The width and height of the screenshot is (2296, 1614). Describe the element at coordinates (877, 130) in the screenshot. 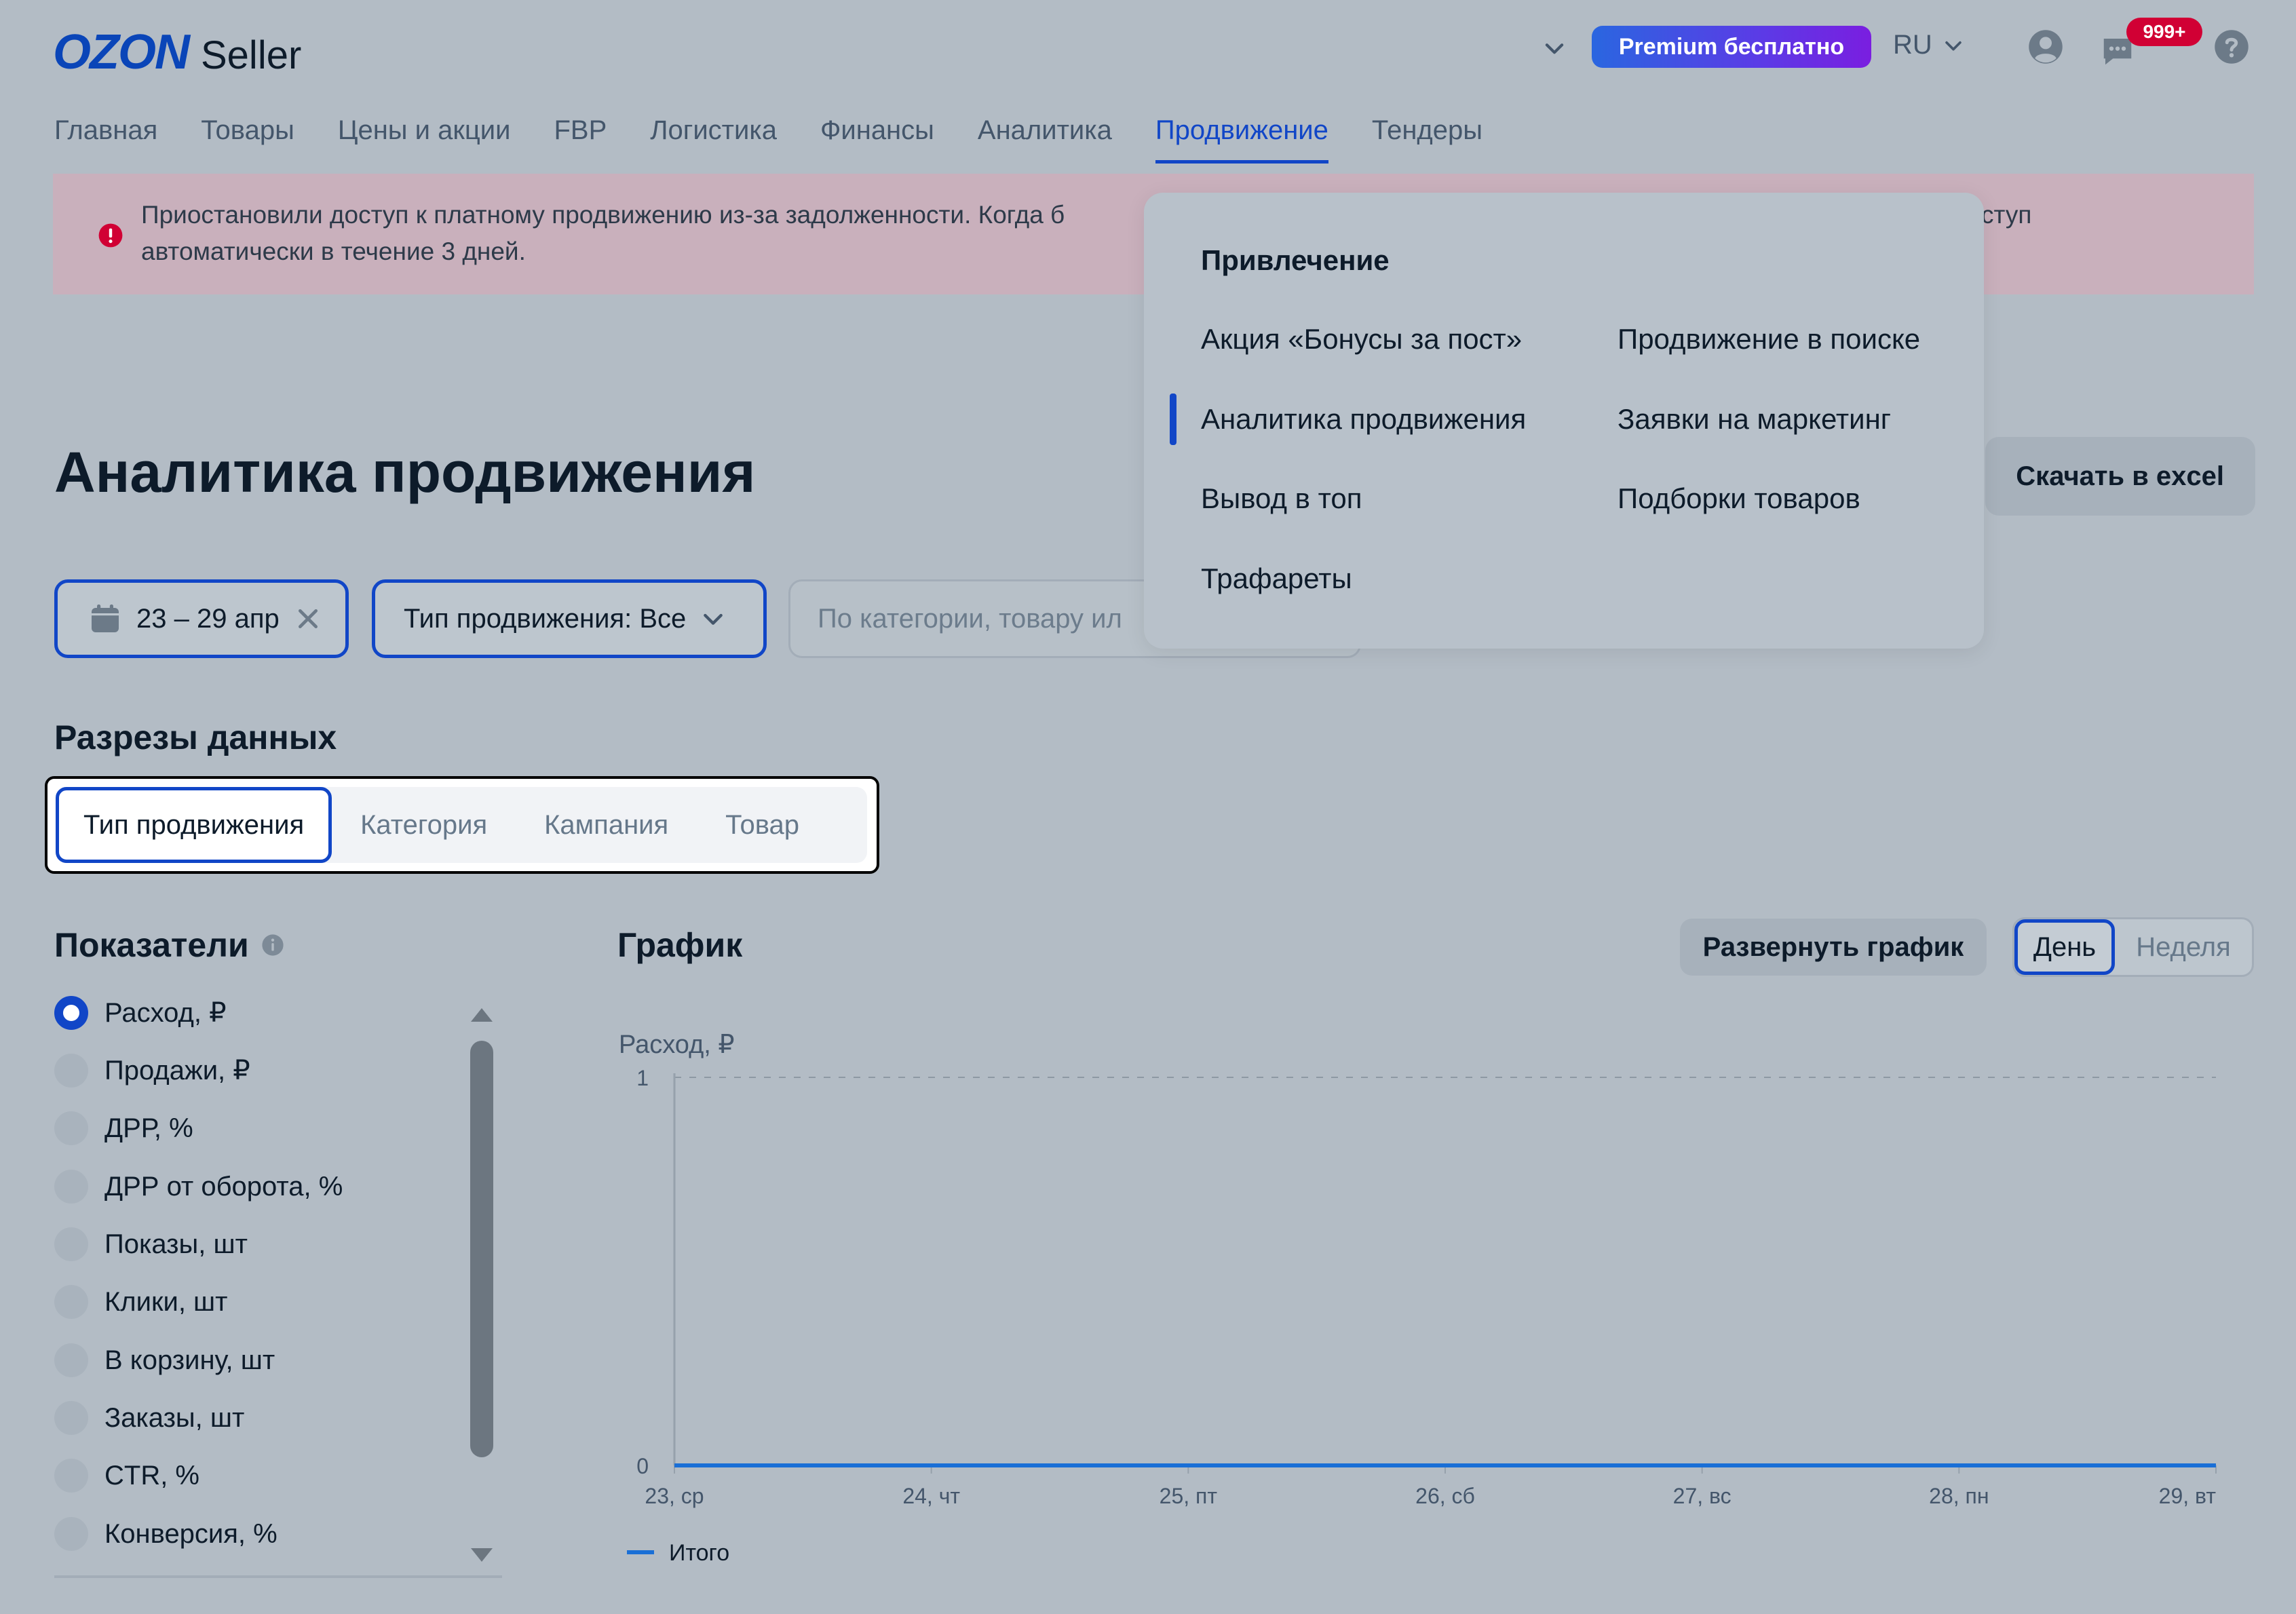

I see `nav-item-finance: Финансы` at that location.